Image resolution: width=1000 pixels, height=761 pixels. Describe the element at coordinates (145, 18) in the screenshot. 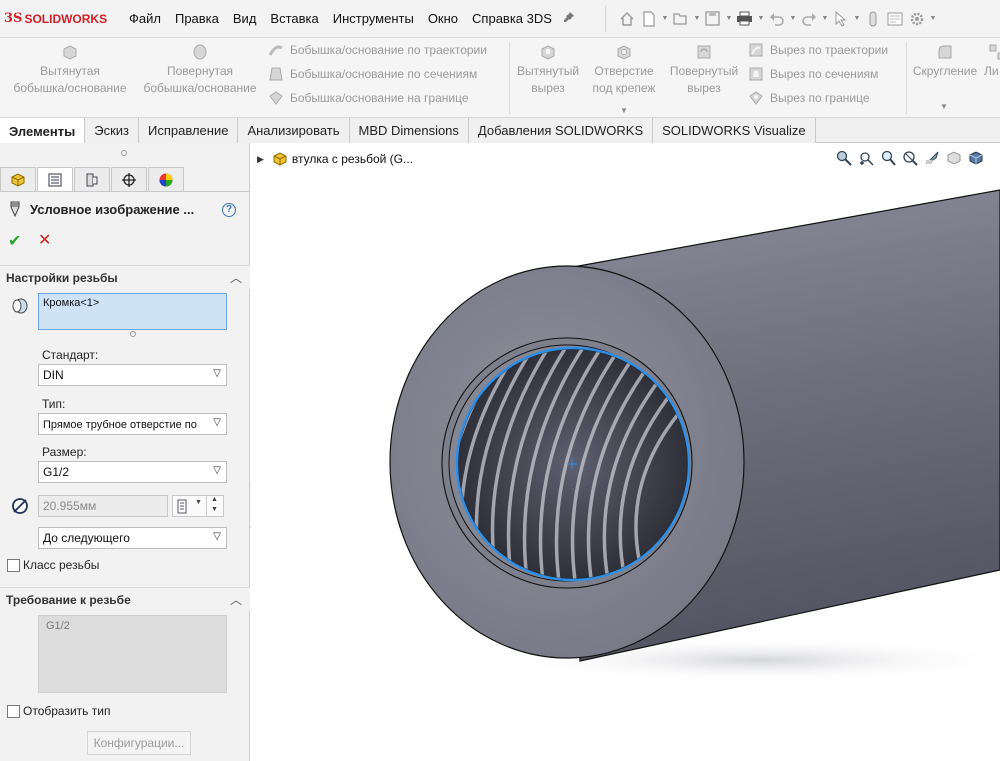

I see `menu-file: Файл` at that location.